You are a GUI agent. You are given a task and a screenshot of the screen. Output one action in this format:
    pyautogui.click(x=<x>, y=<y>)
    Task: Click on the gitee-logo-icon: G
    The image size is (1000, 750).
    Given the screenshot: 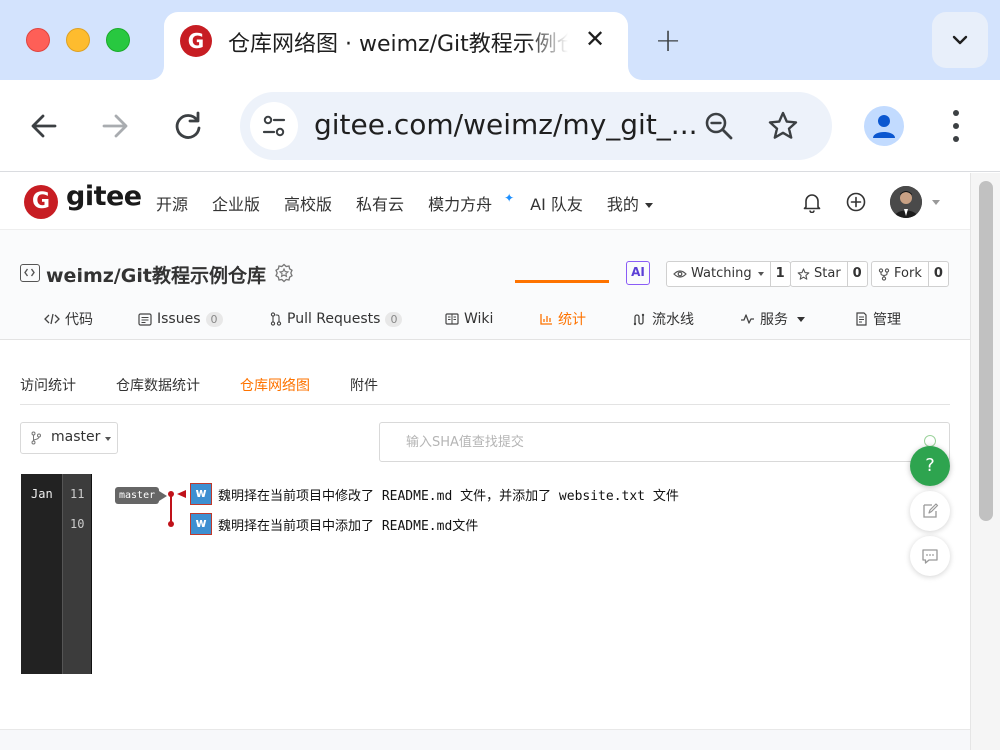 What is the action you would take?
    pyautogui.click(x=41, y=202)
    